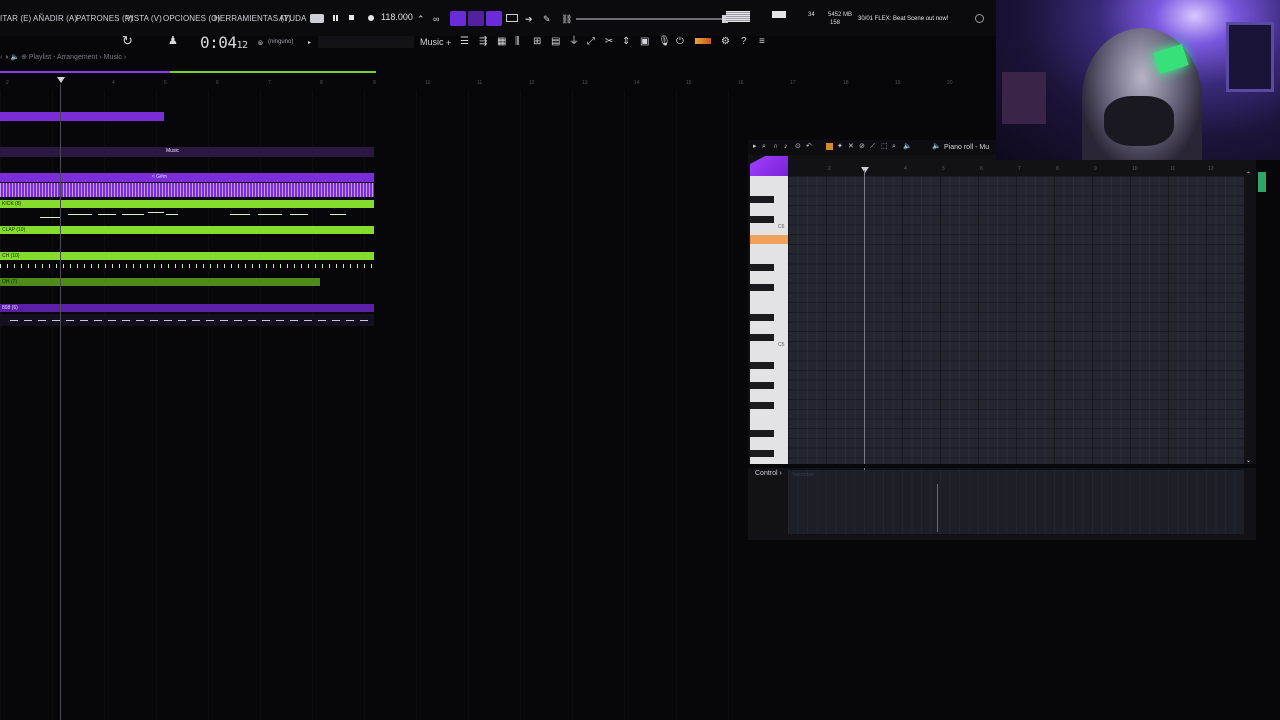 This screenshot has width=1280, height=720. What do you see at coordinates (884, 146) in the screenshot?
I see `select-tool-icon: ⬚` at bounding box center [884, 146].